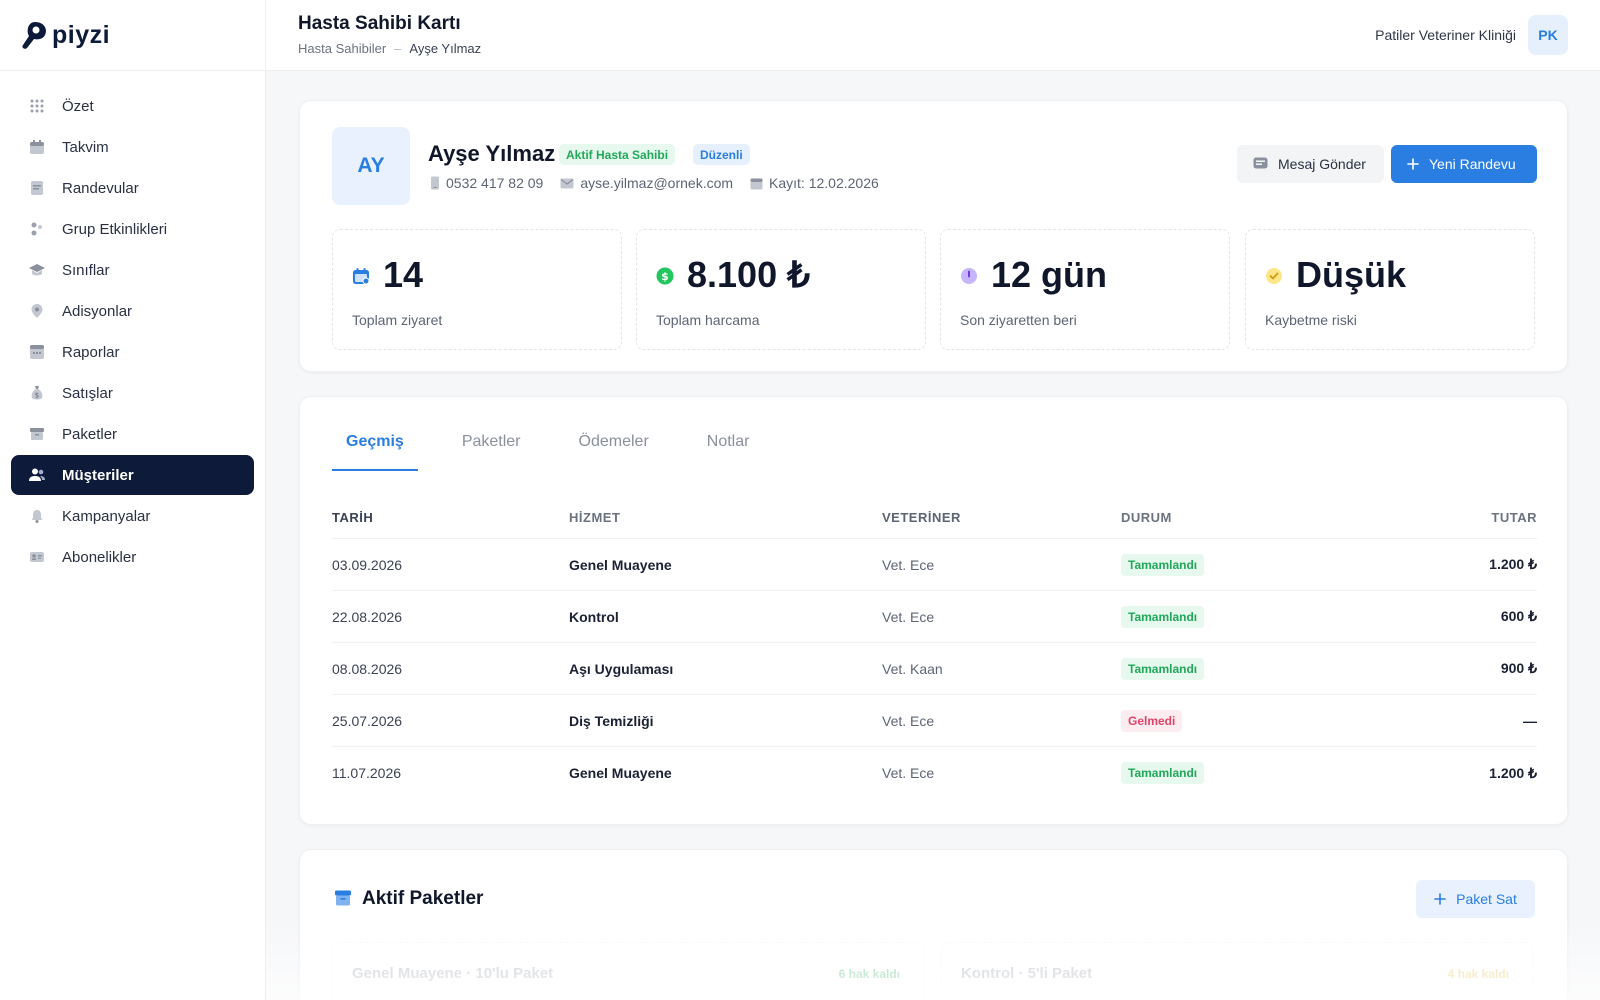  What do you see at coordinates (87, 393) in the screenshot?
I see `sidebar-item-label: Satışlar` at bounding box center [87, 393].